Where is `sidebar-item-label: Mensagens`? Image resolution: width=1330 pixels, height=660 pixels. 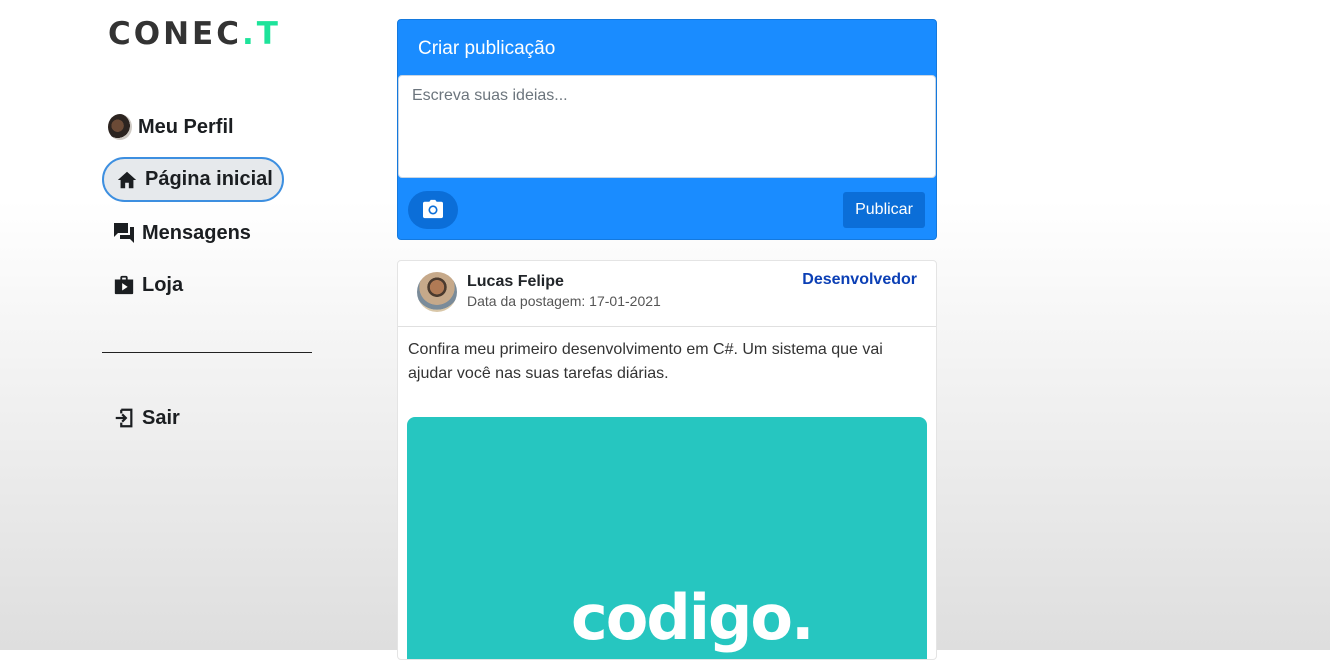
sidebar-item-label: Mensagens is located at coordinates (196, 232).